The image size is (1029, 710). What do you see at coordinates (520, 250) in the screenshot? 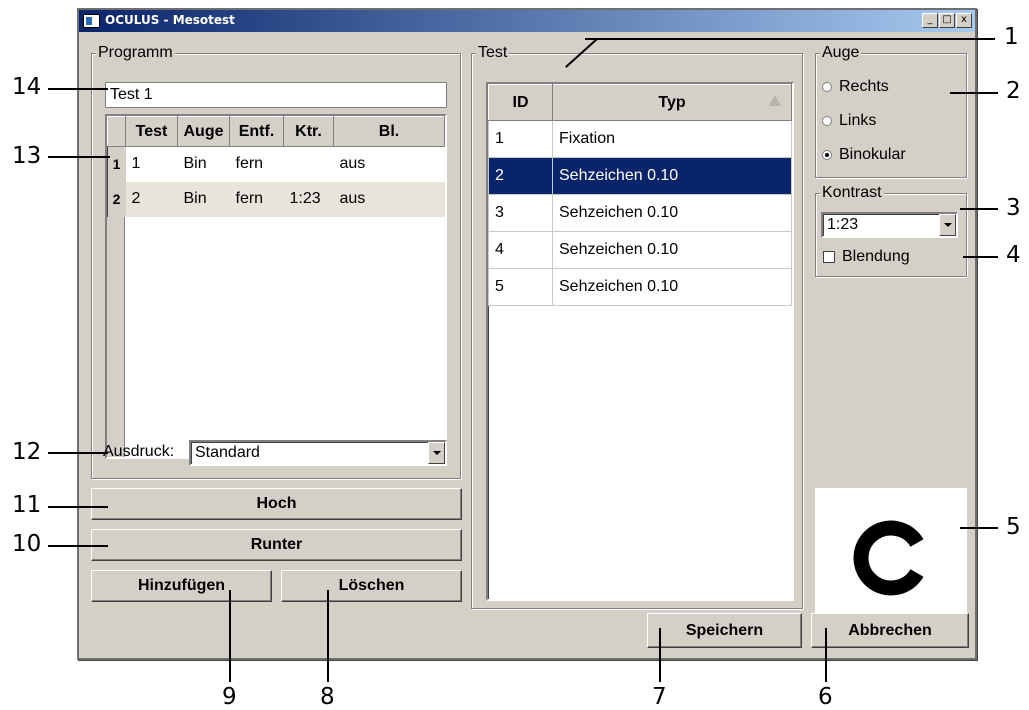
I see `list-item-id: 4` at bounding box center [520, 250].